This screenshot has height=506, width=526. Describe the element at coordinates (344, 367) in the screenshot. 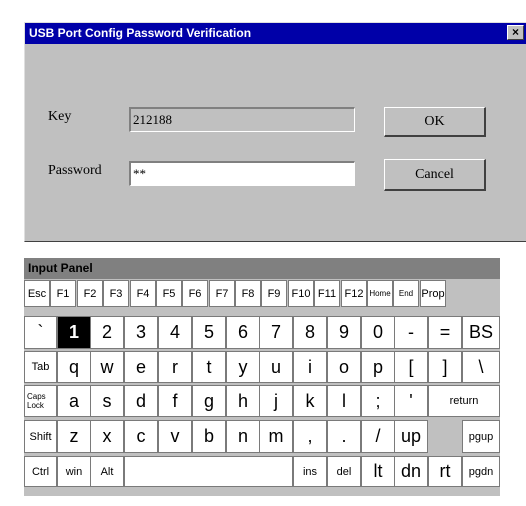

I see `key-o: o` at that location.